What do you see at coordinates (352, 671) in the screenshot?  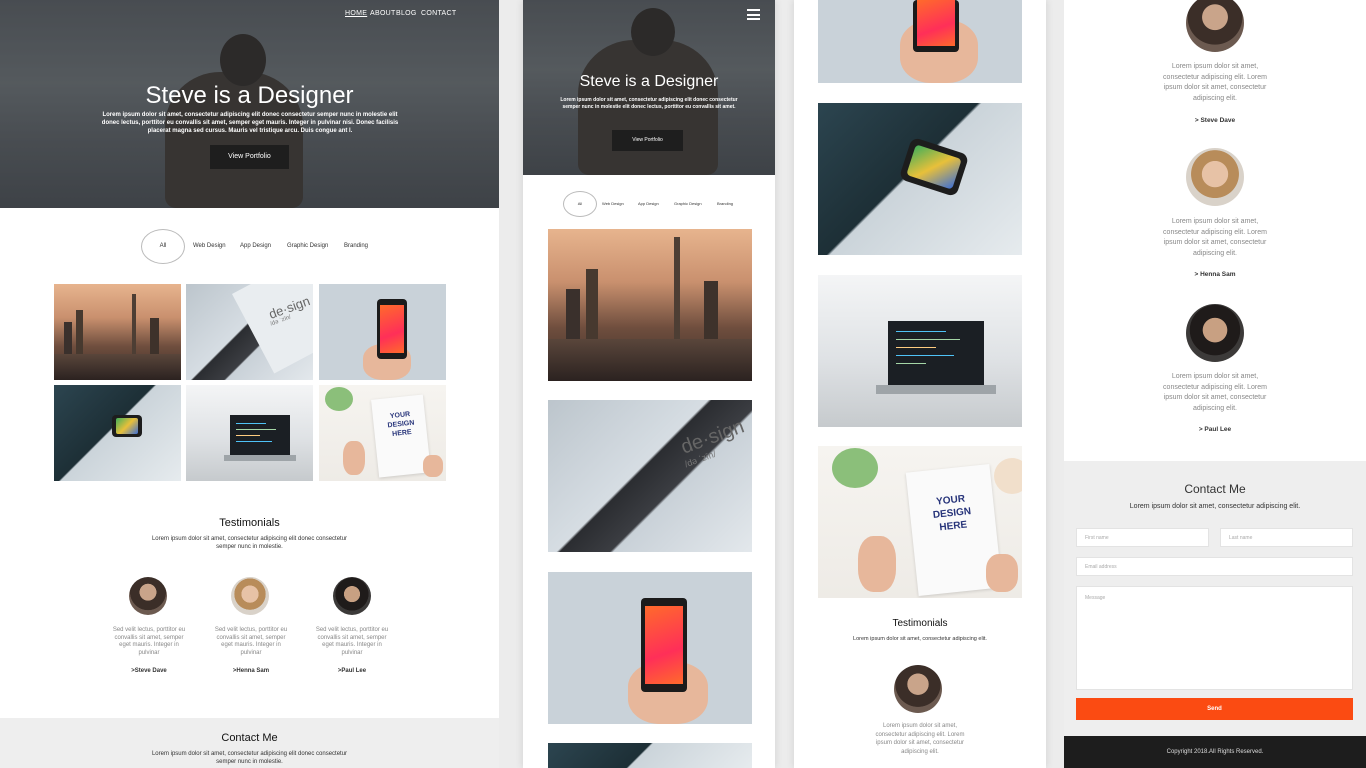 I see `testimonial-name: >Paul Lee` at bounding box center [352, 671].